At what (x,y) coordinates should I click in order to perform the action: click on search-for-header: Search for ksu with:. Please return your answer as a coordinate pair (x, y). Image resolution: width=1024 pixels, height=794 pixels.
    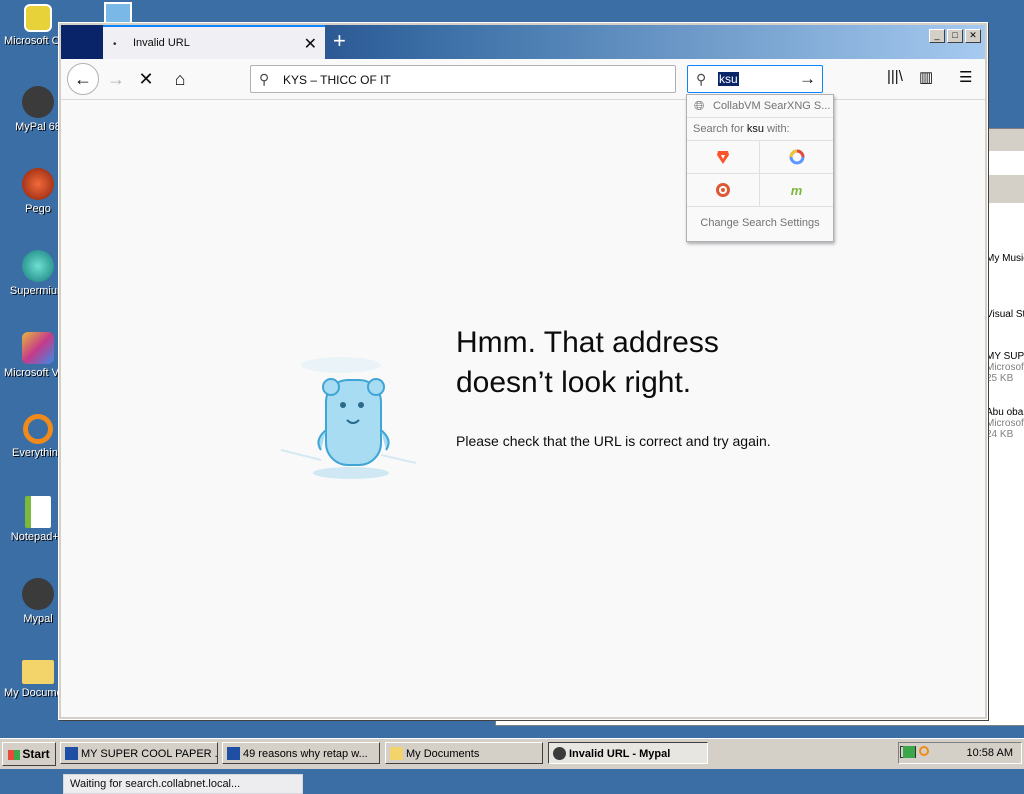
    Looking at the image, I should click on (760, 129).